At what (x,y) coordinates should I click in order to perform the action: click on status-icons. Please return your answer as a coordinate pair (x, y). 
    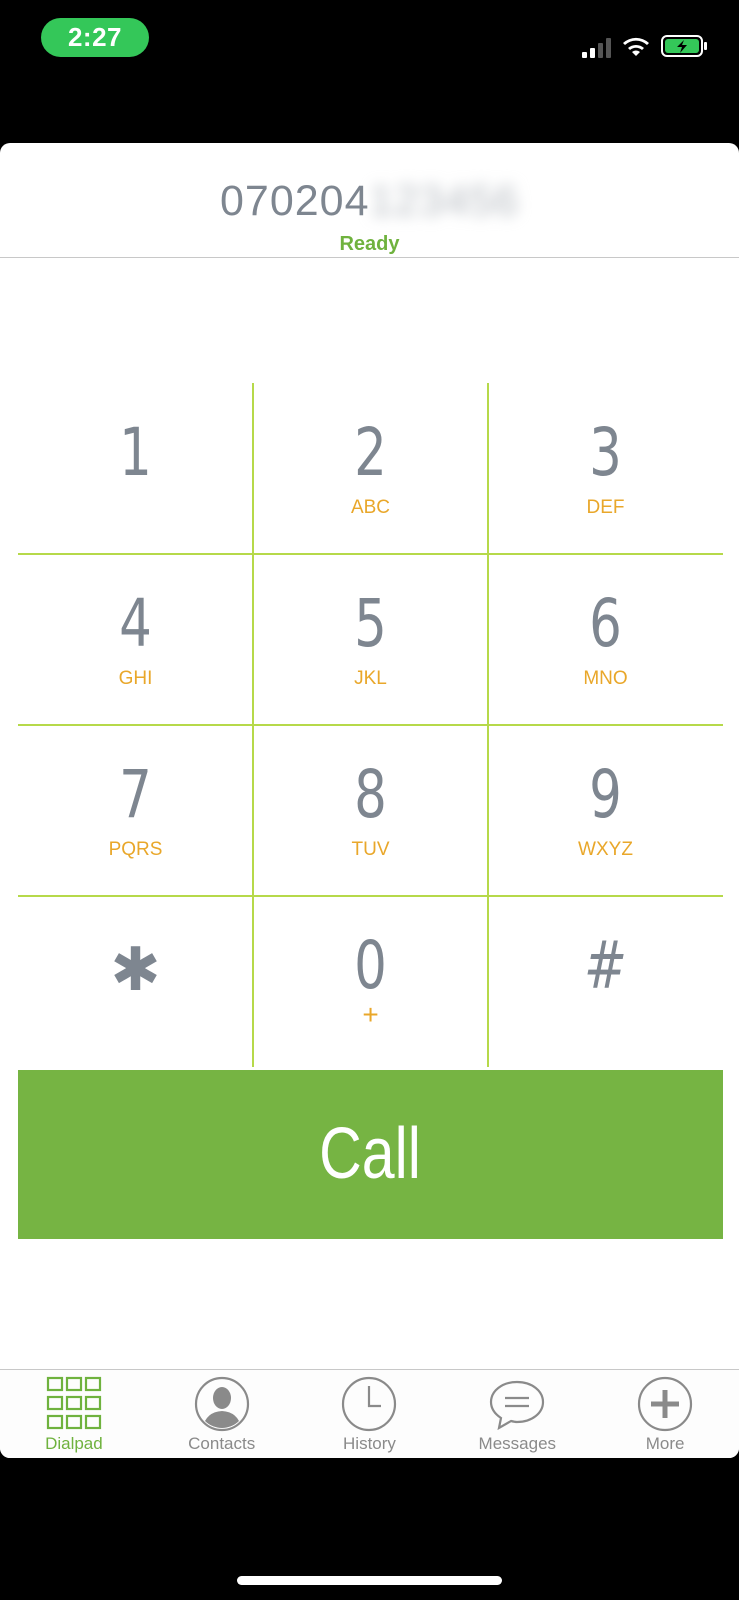
    Looking at the image, I should click on (645, 43).